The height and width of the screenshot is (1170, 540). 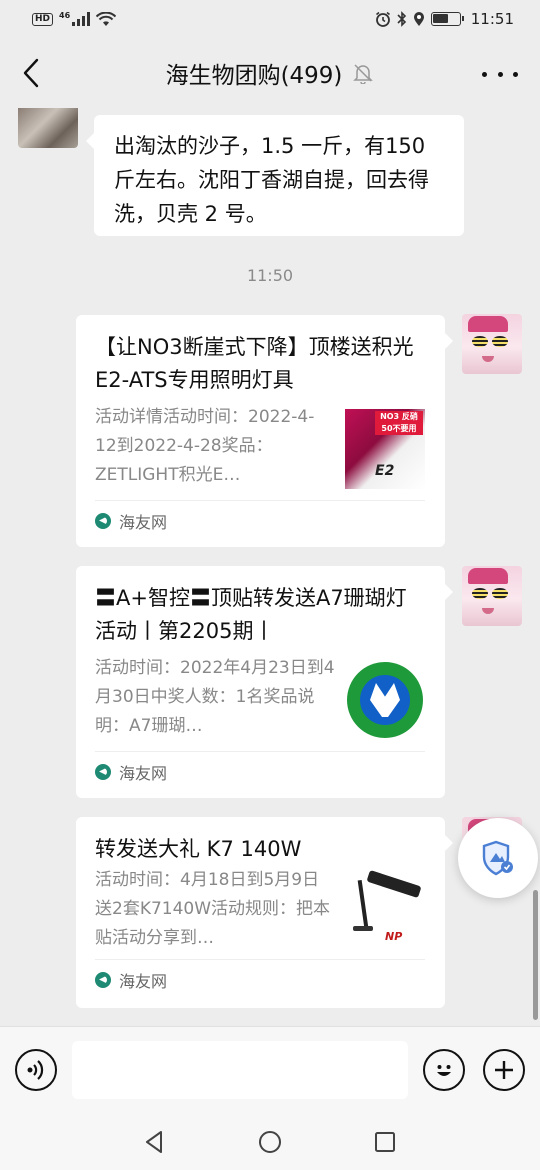 I want to click on timestamp: 11:50, so click(x=270, y=275).